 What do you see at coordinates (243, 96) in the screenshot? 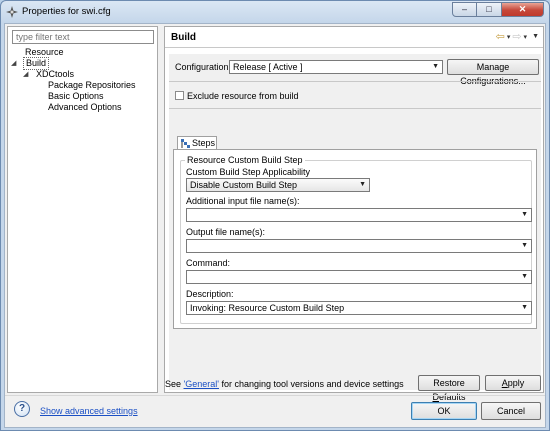
I see `exclude-label: Exclude resource from build` at bounding box center [243, 96].